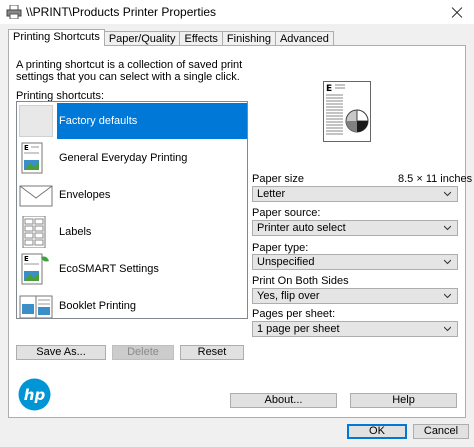 This screenshot has height=447, width=474. What do you see at coordinates (294, 314) in the screenshot?
I see `pages-per-sheet-label: Pages per sheet:` at bounding box center [294, 314].